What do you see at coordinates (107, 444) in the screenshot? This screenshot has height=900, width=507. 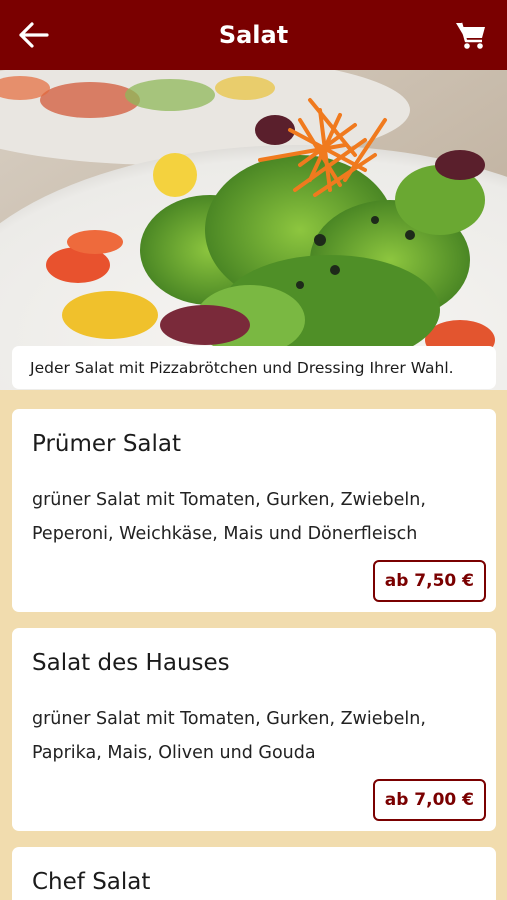 I see `menu-item-name: Prümer Salat` at bounding box center [107, 444].